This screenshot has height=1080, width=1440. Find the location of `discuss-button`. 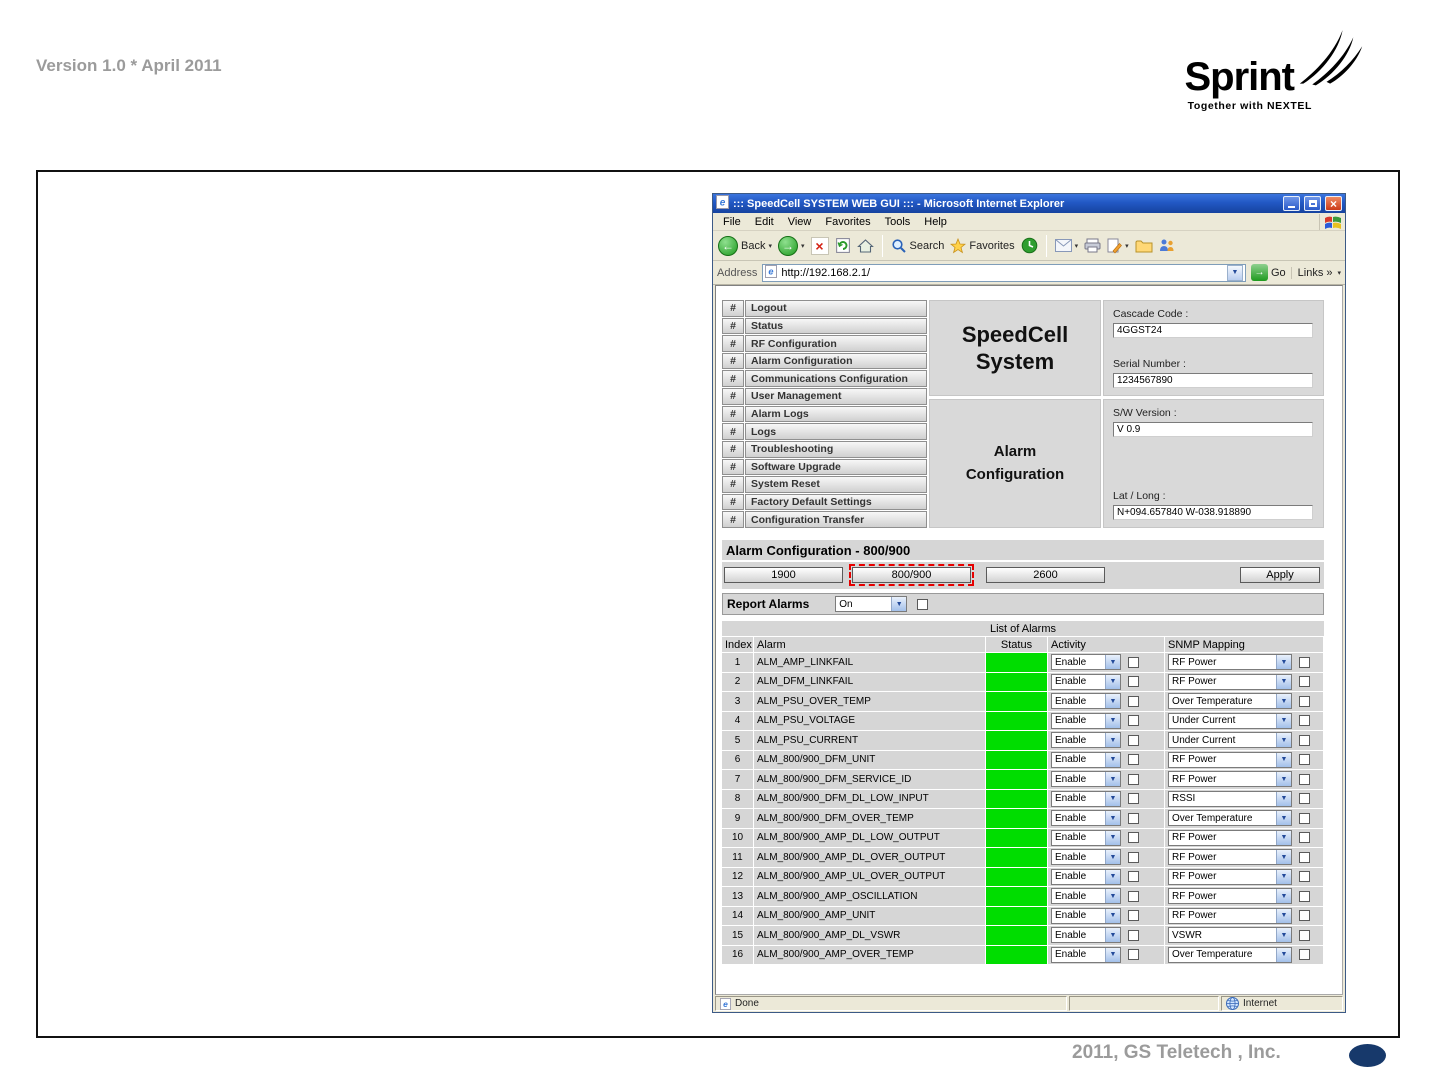

discuss-button is located at coordinates (1144, 246).